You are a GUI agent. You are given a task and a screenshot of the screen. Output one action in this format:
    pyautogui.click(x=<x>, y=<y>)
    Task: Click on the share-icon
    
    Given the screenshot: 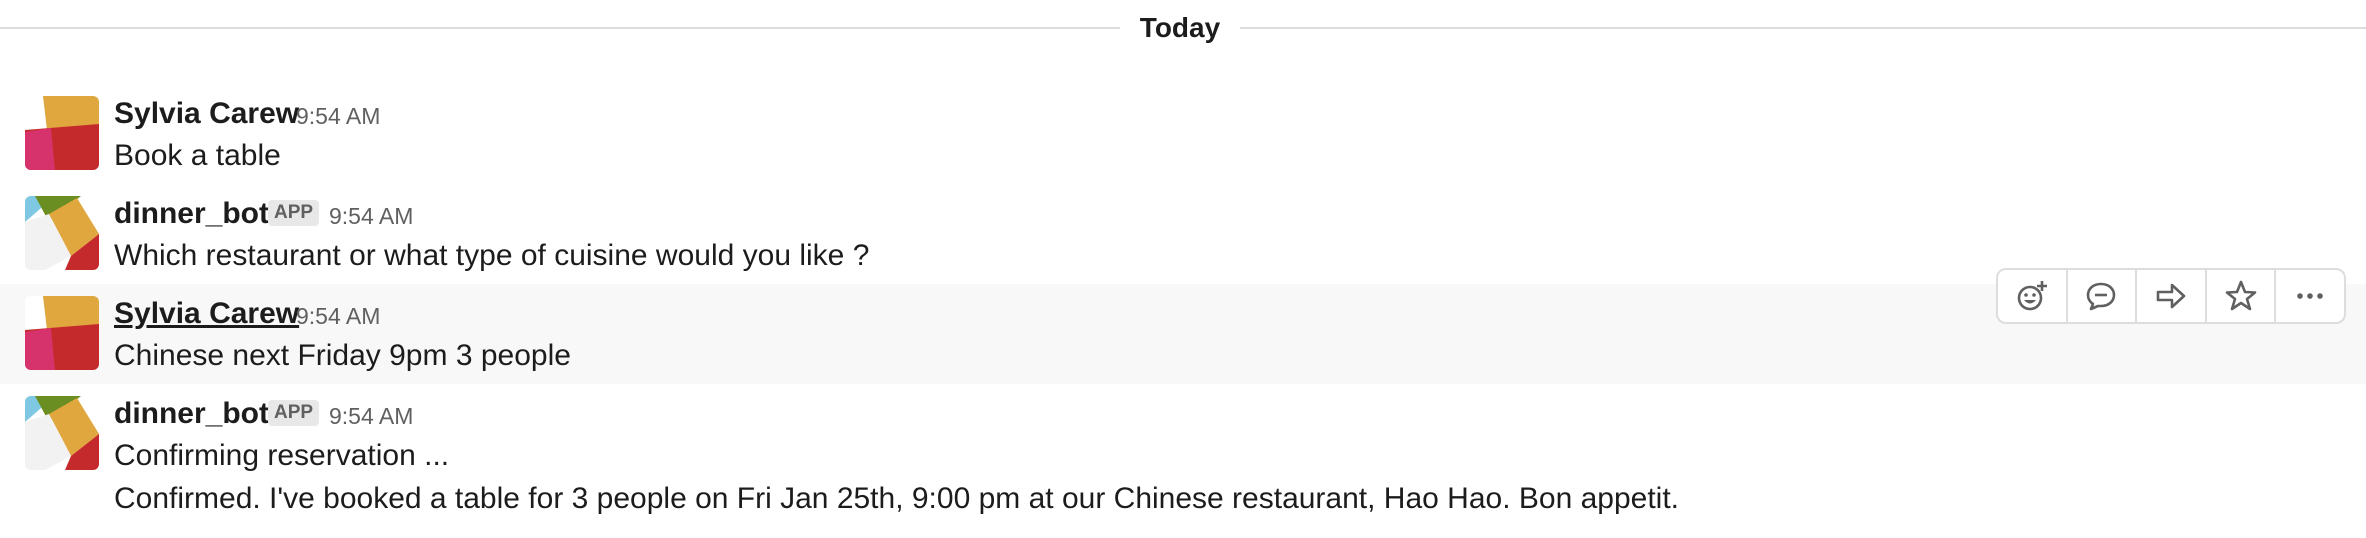 What is the action you would take?
    pyautogui.click(x=2171, y=296)
    